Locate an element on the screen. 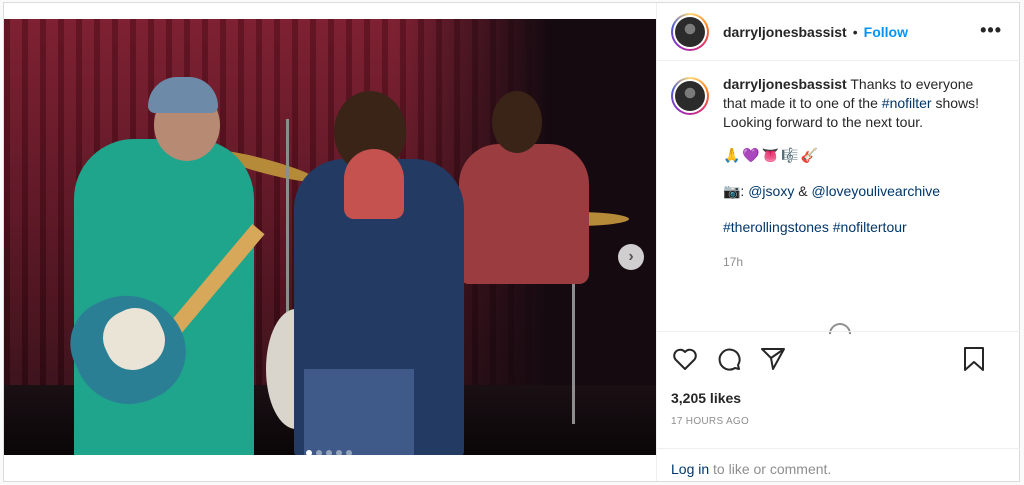  comment-icon is located at coordinates (729, 359).